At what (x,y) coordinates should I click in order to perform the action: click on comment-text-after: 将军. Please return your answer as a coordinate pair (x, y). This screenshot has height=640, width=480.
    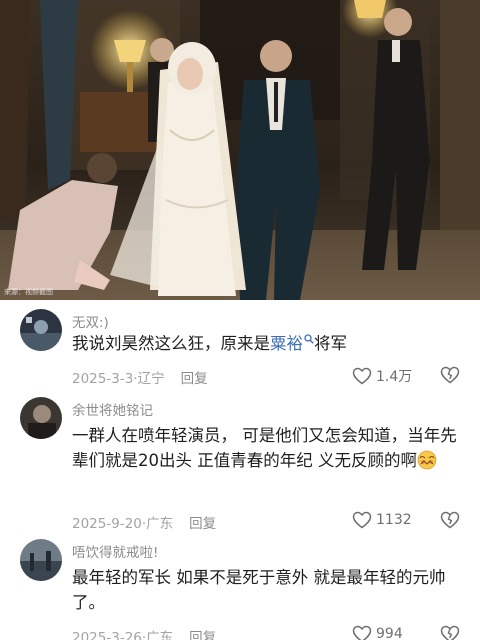
    Looking at the image, I should click on (330, 343).